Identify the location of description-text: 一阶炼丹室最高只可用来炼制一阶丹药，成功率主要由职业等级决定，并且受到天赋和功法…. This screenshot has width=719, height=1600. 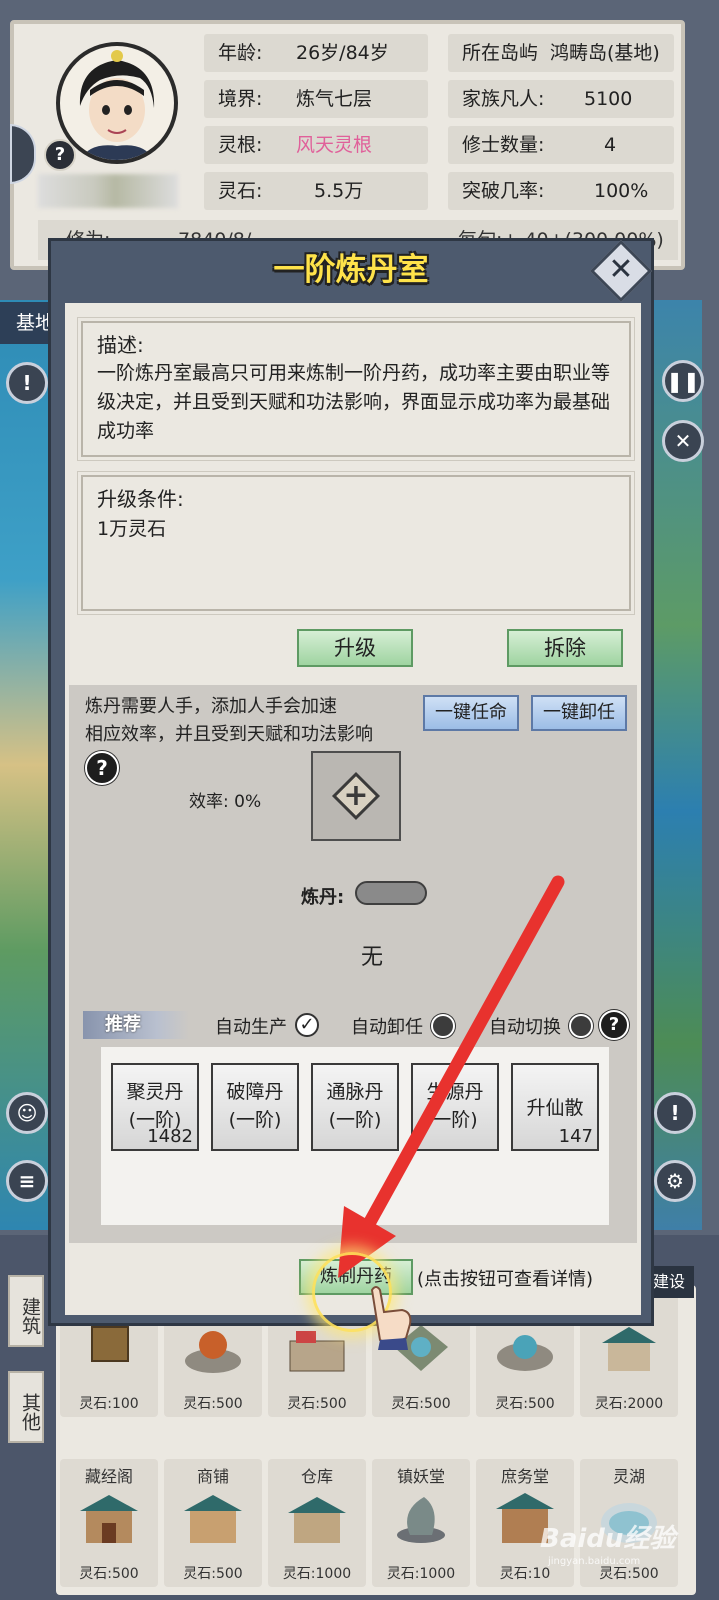
(354, 402).